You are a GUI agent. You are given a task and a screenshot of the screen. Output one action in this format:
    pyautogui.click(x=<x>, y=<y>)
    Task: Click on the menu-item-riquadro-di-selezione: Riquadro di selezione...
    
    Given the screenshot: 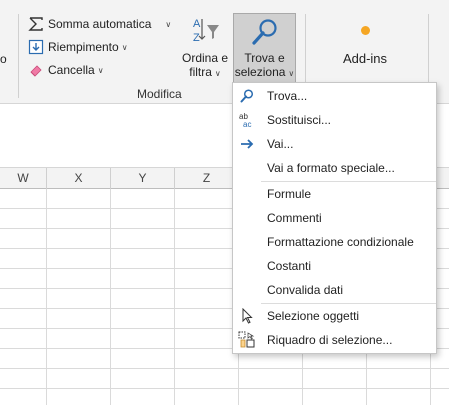 What is the action you would take?
    pyautogui.click(x=334, y=340)
    